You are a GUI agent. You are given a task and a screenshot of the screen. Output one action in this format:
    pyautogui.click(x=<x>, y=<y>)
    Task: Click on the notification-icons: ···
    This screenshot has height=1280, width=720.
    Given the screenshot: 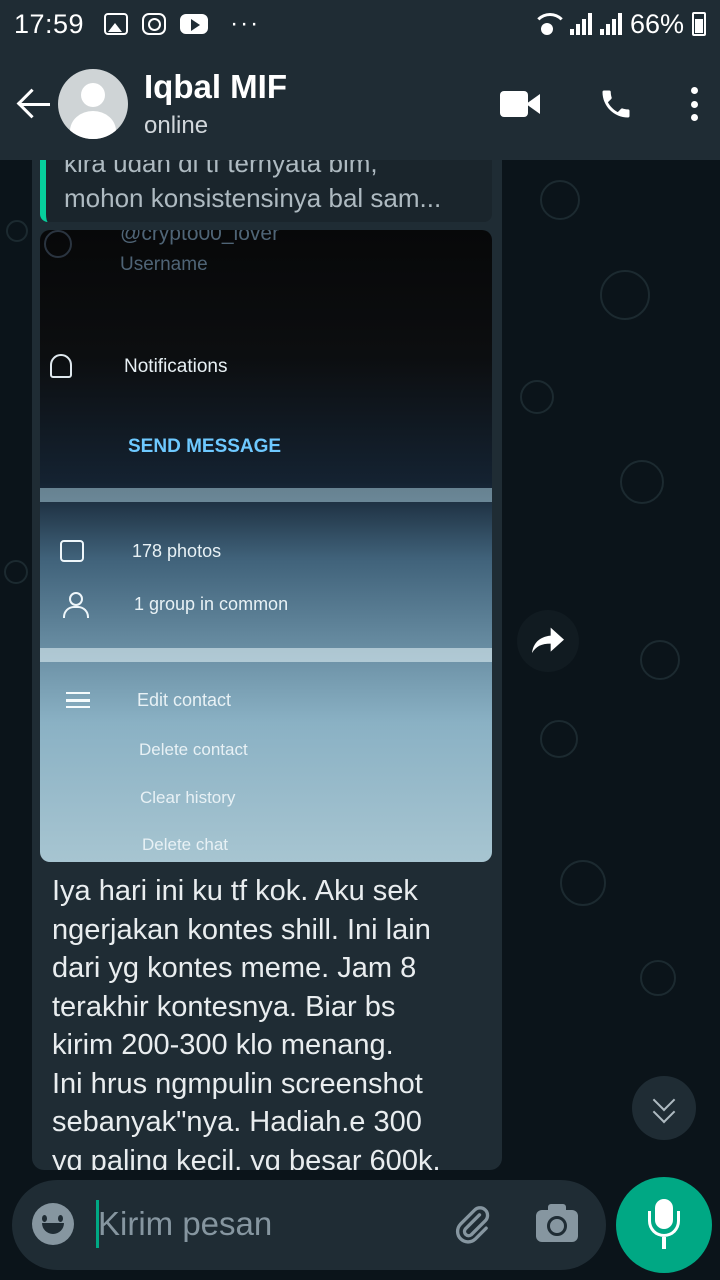 What is the action you would take?
    pyautogui.click(x=182, y=24)
    